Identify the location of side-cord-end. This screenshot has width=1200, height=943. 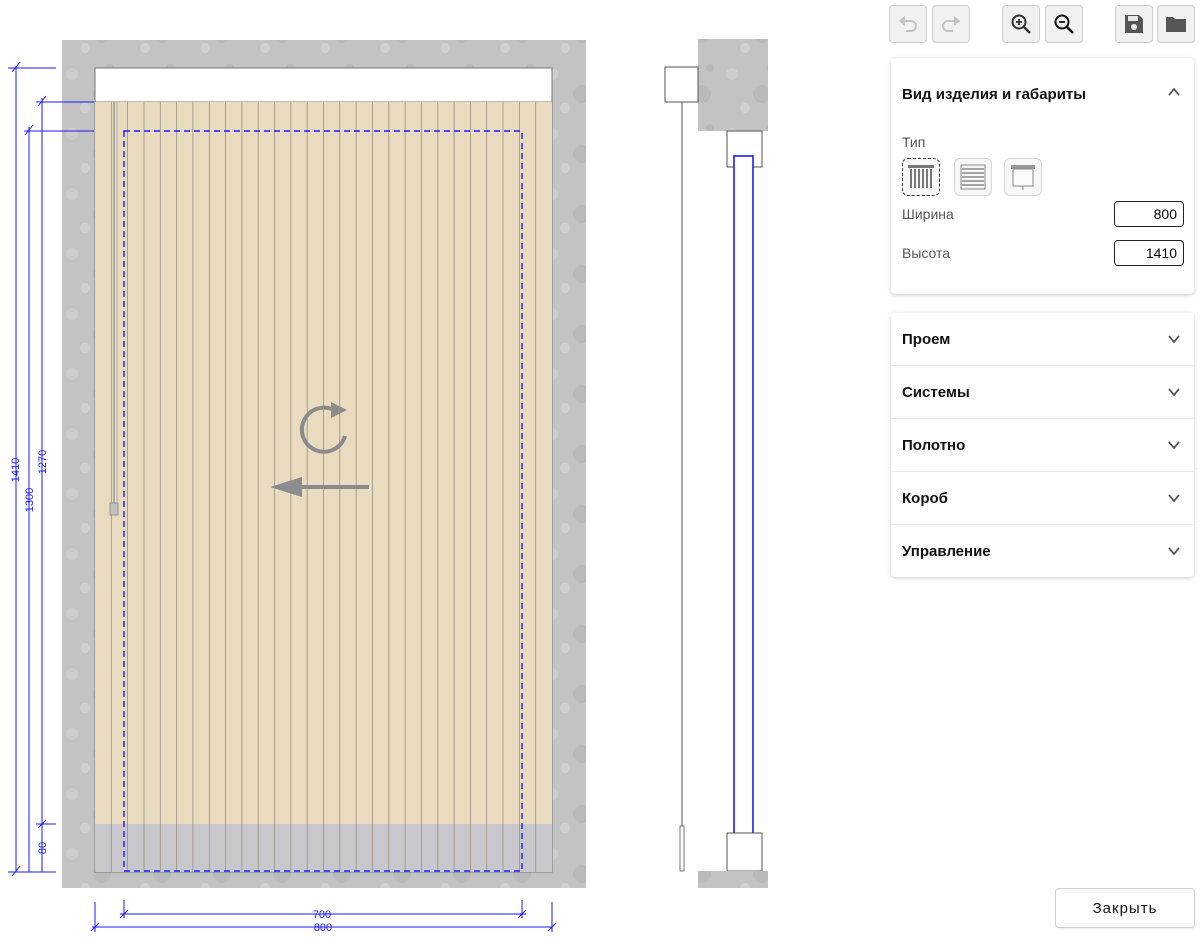
(682, 848).